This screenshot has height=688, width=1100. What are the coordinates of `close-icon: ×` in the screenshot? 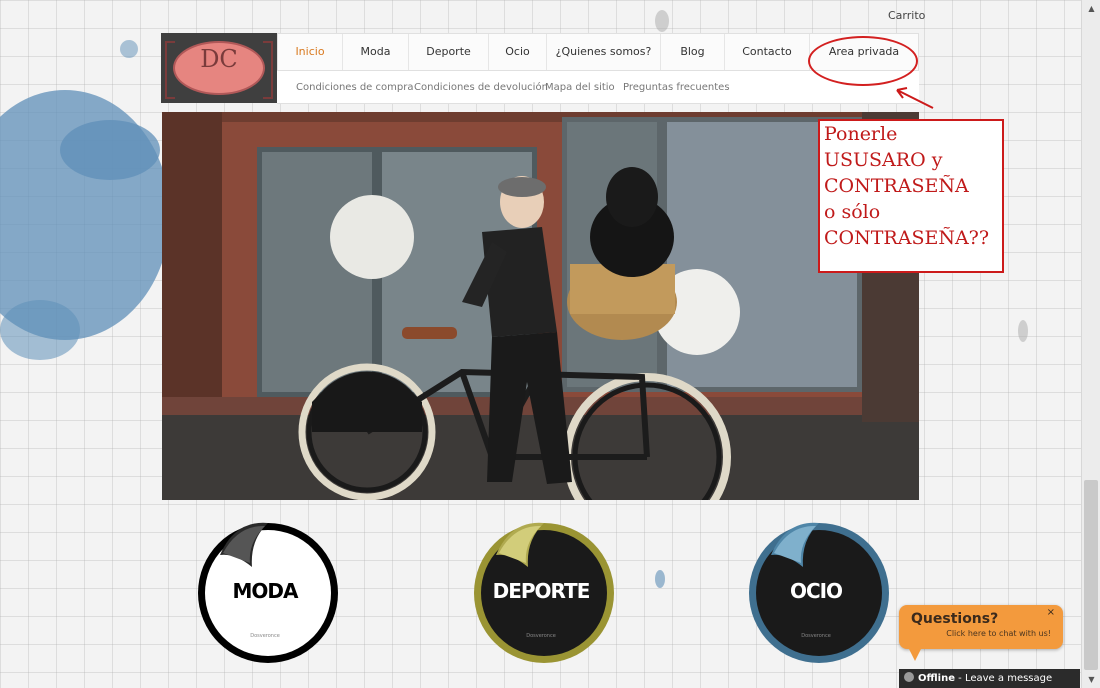 It's located at (1051, 612).